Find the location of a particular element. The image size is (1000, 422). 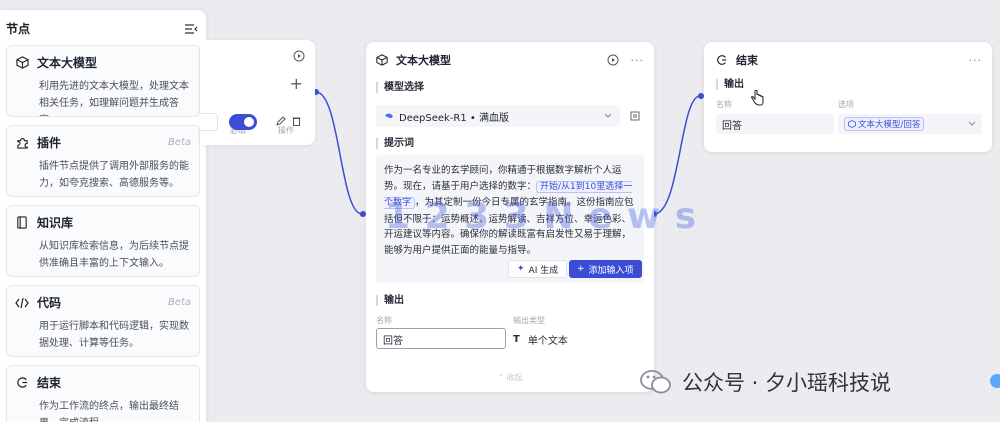

llm-node-title: 文本大模型 is located at coordinates (423, 60).